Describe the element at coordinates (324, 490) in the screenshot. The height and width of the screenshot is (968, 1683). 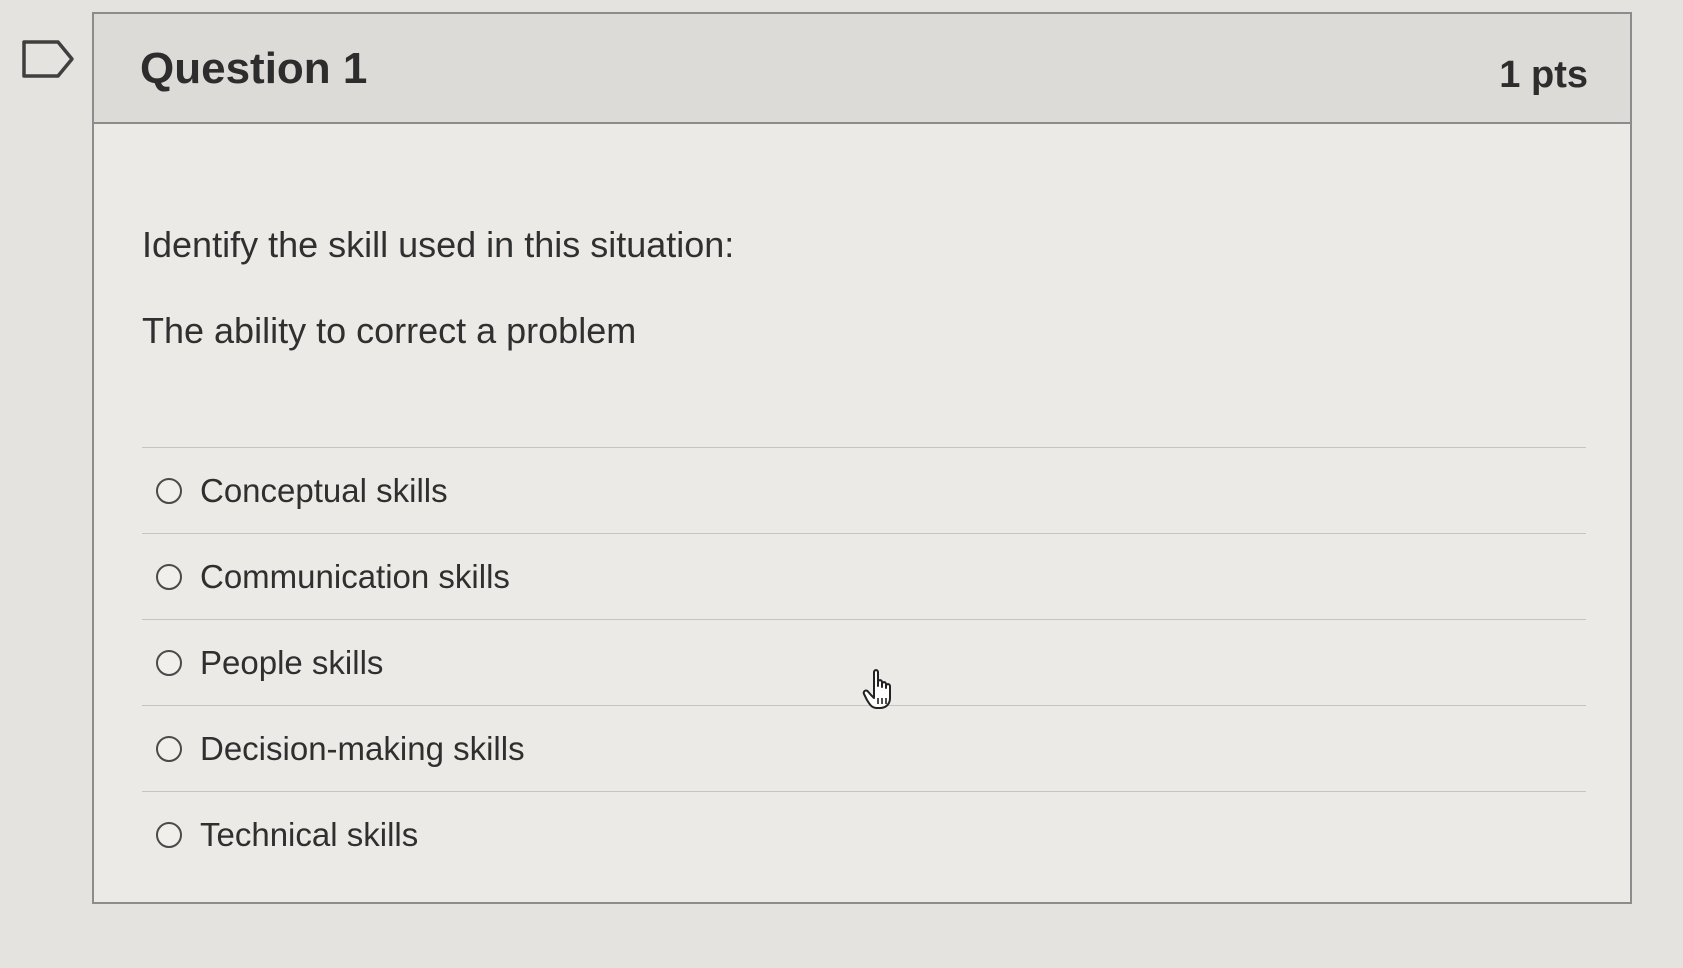
I see `answer-label: Conceptual skills` at that location.